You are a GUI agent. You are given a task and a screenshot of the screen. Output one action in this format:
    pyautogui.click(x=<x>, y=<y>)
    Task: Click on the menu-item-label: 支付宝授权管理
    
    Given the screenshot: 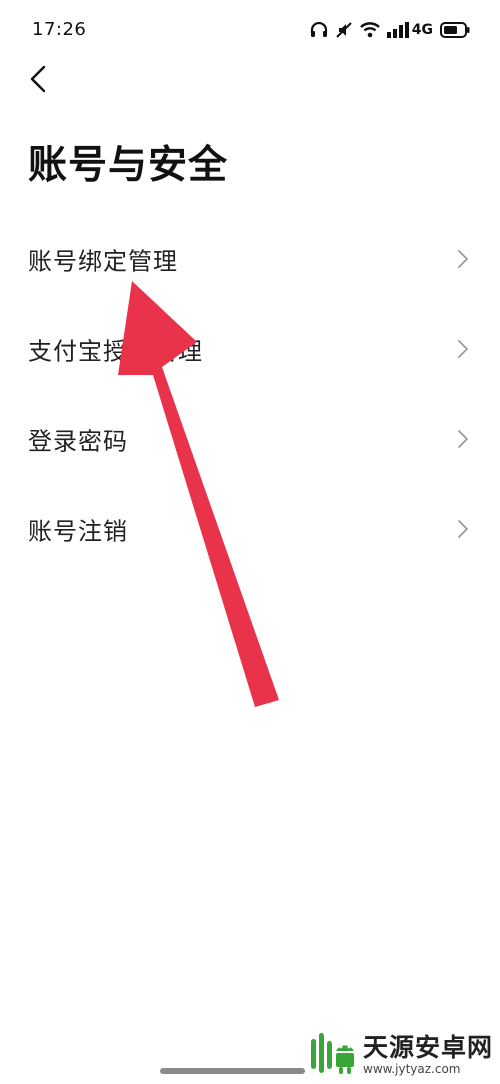 What is the action you would take?
    pyautogui.click(x=115, y=351)
    